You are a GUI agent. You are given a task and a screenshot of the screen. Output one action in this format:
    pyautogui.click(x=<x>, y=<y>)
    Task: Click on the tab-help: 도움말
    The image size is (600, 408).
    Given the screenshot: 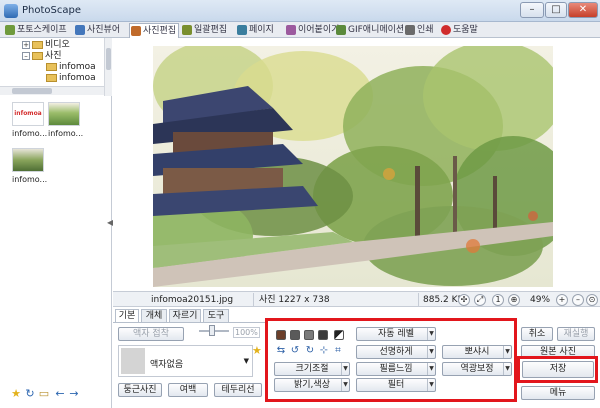 What is the action you would take?
    pyautogui.click(x=465, y=30)
    